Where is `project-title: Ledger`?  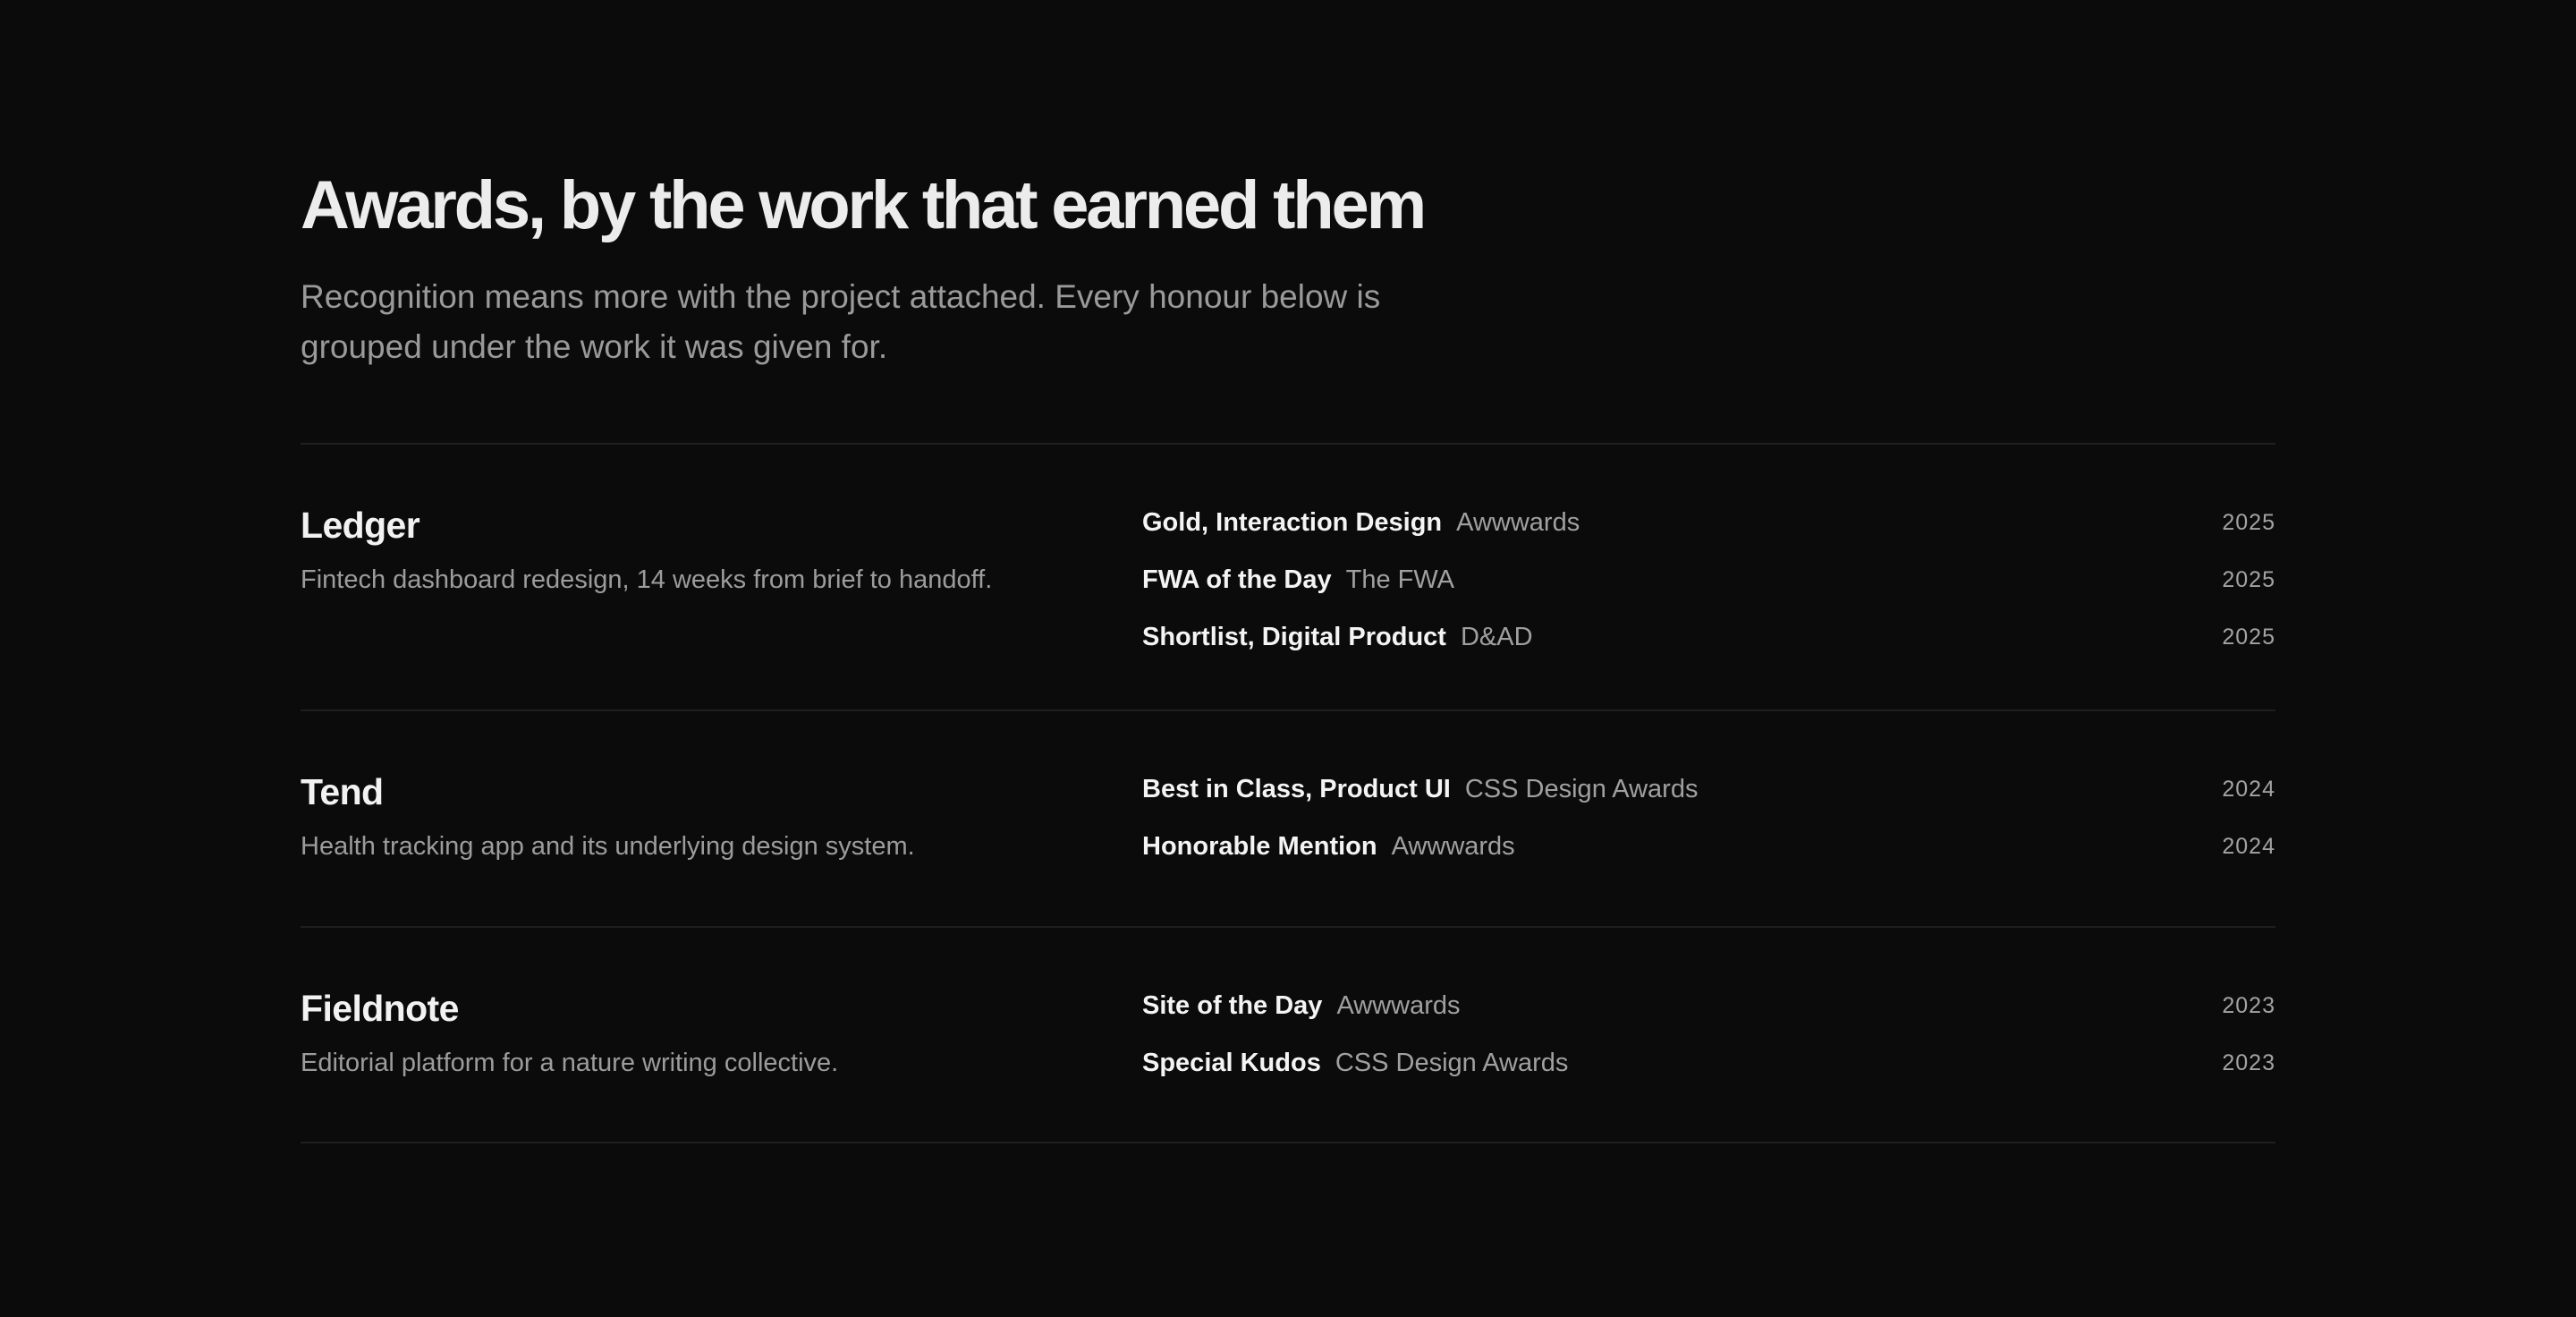
project-title: Ledger is located at coordinates (360, 526).